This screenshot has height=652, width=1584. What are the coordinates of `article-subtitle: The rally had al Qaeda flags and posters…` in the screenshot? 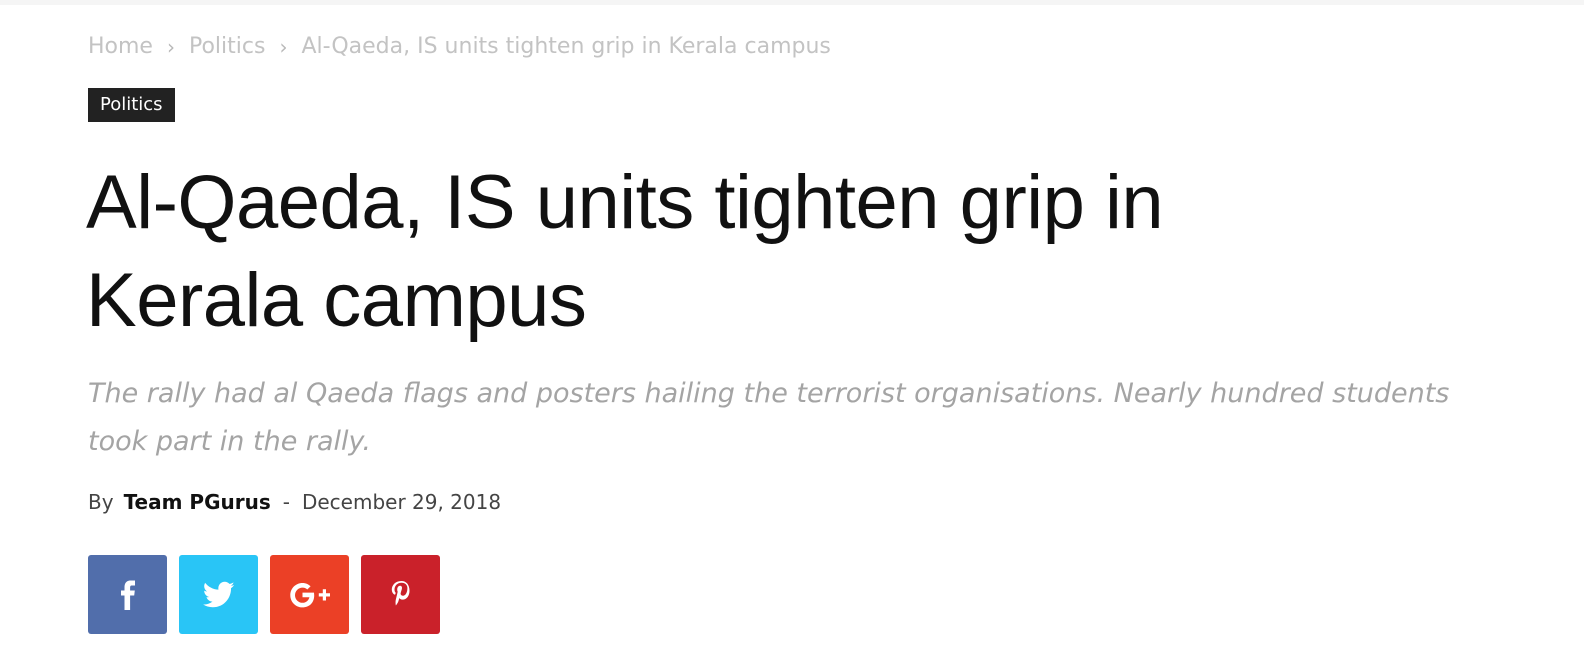 It's located at (769, 417).